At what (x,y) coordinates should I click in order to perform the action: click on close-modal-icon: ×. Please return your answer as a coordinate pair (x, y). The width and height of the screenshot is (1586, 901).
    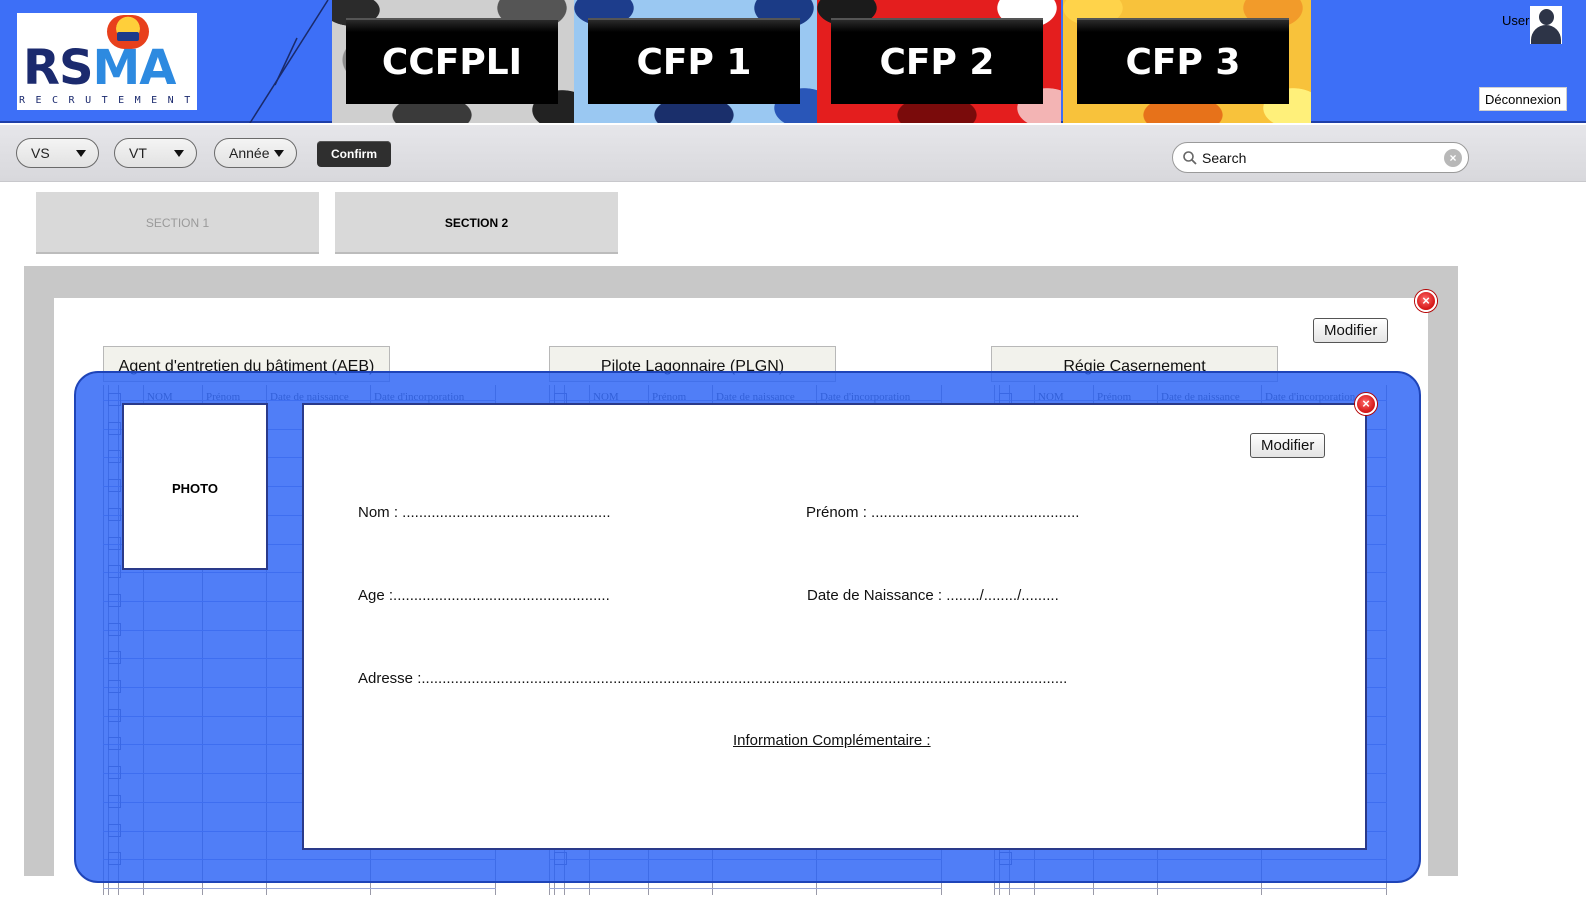
    Looking at the image, I should click on (1366, 404).